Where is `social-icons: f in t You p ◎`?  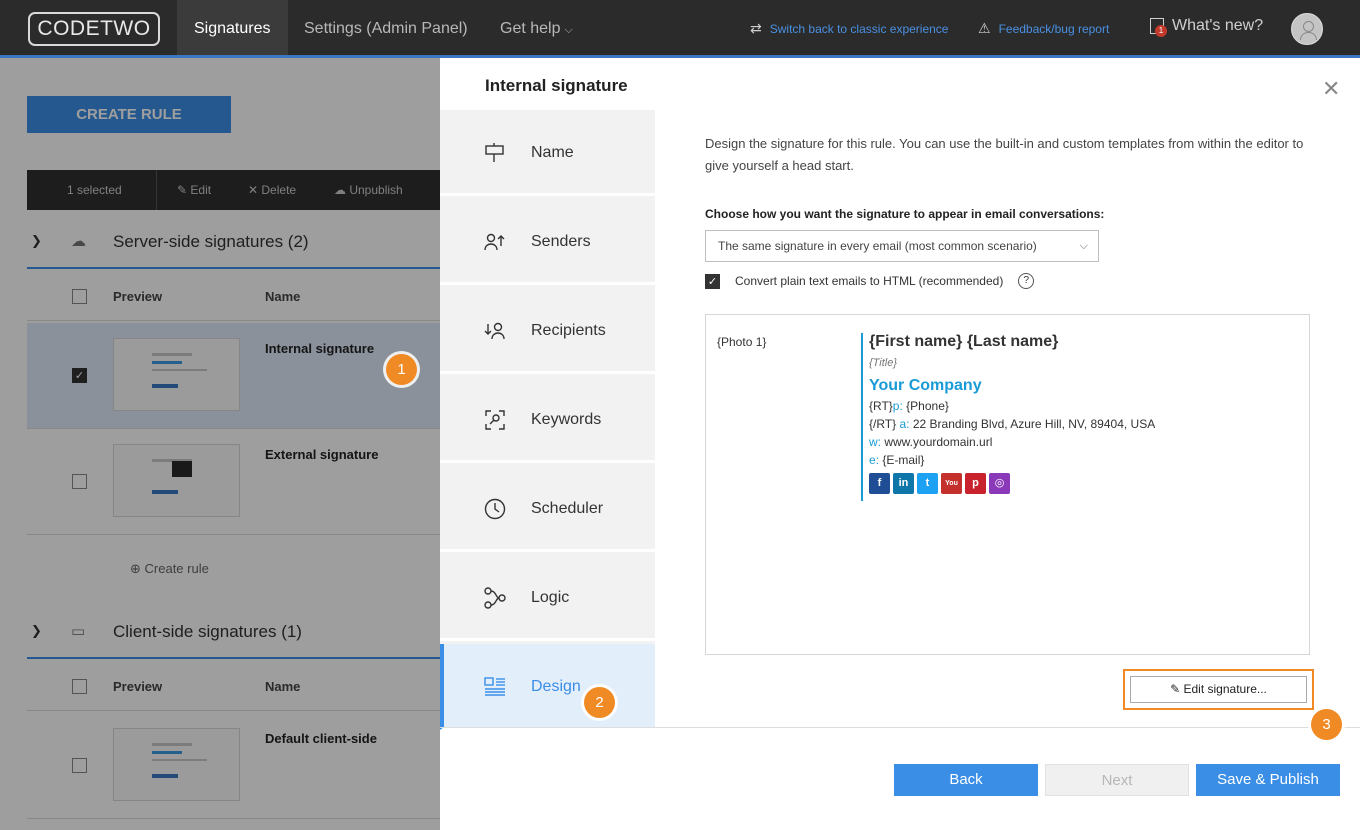
social-icons: f in t You p ◎ is located at coordinates (1055, 483).